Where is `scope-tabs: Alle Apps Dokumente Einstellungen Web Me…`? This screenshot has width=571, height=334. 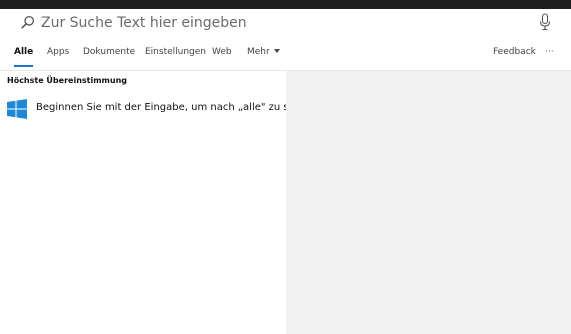 scope-tabs: Alle Apps Dokumente Einstellungen Web Me… is located at coordinates (285, 53).